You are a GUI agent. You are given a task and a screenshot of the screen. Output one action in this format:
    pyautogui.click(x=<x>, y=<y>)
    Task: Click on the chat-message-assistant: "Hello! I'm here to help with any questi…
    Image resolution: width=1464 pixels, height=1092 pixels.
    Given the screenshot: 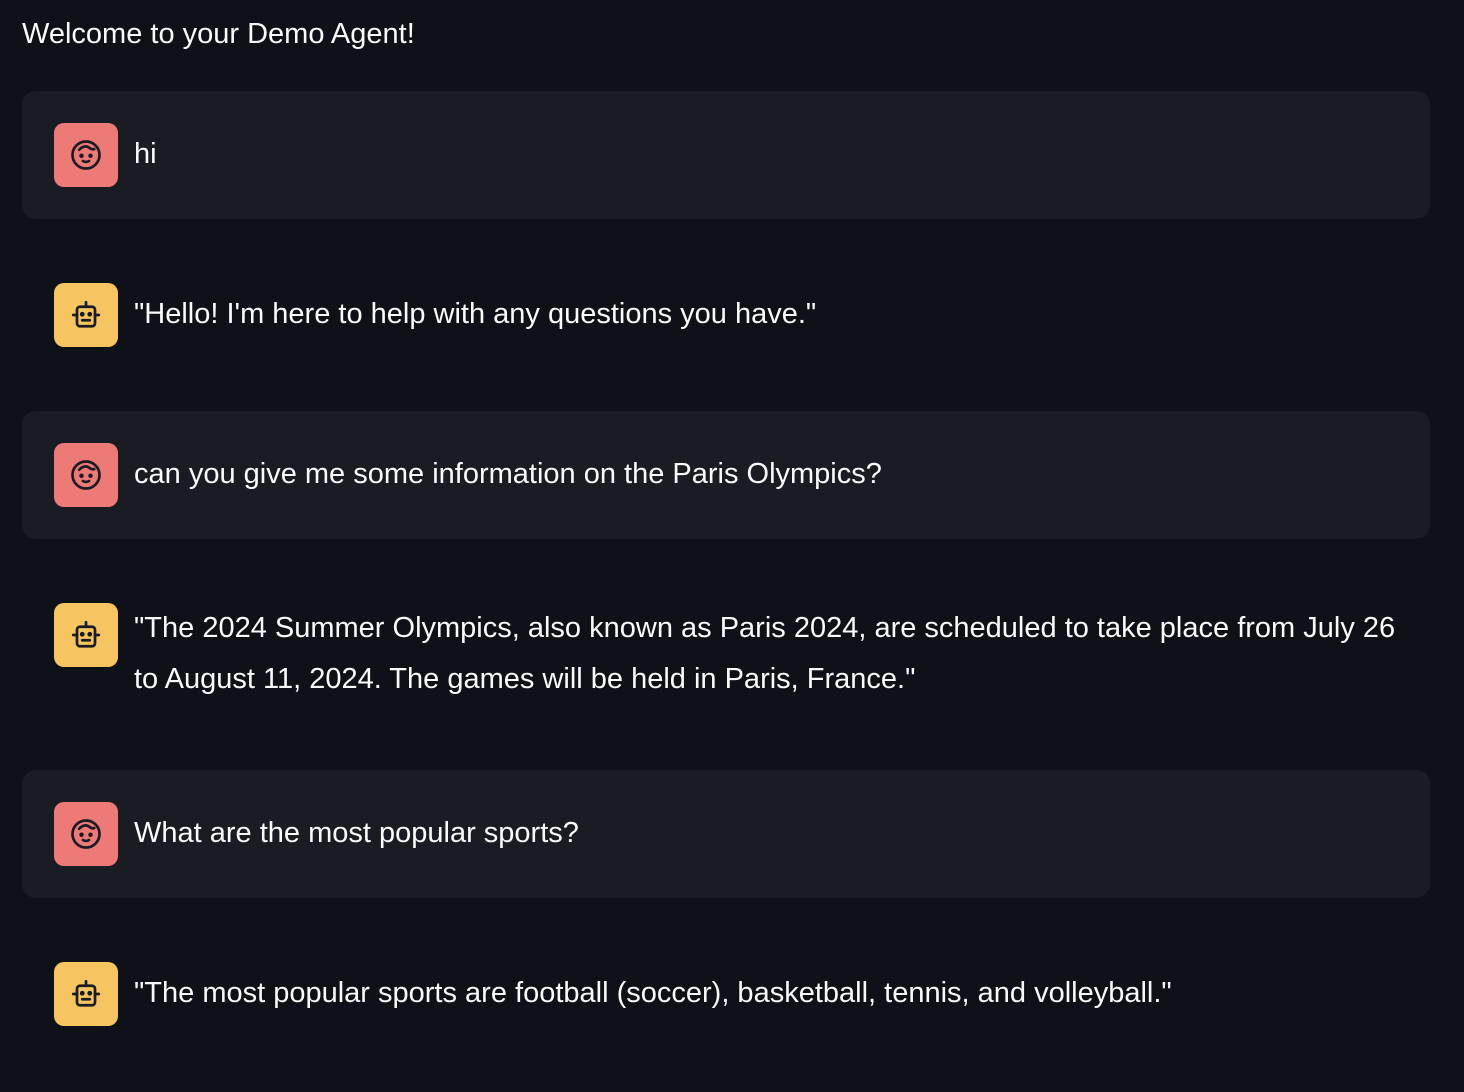 What is the action you would take?
    pyautogui.click(x=726, y=315)
    